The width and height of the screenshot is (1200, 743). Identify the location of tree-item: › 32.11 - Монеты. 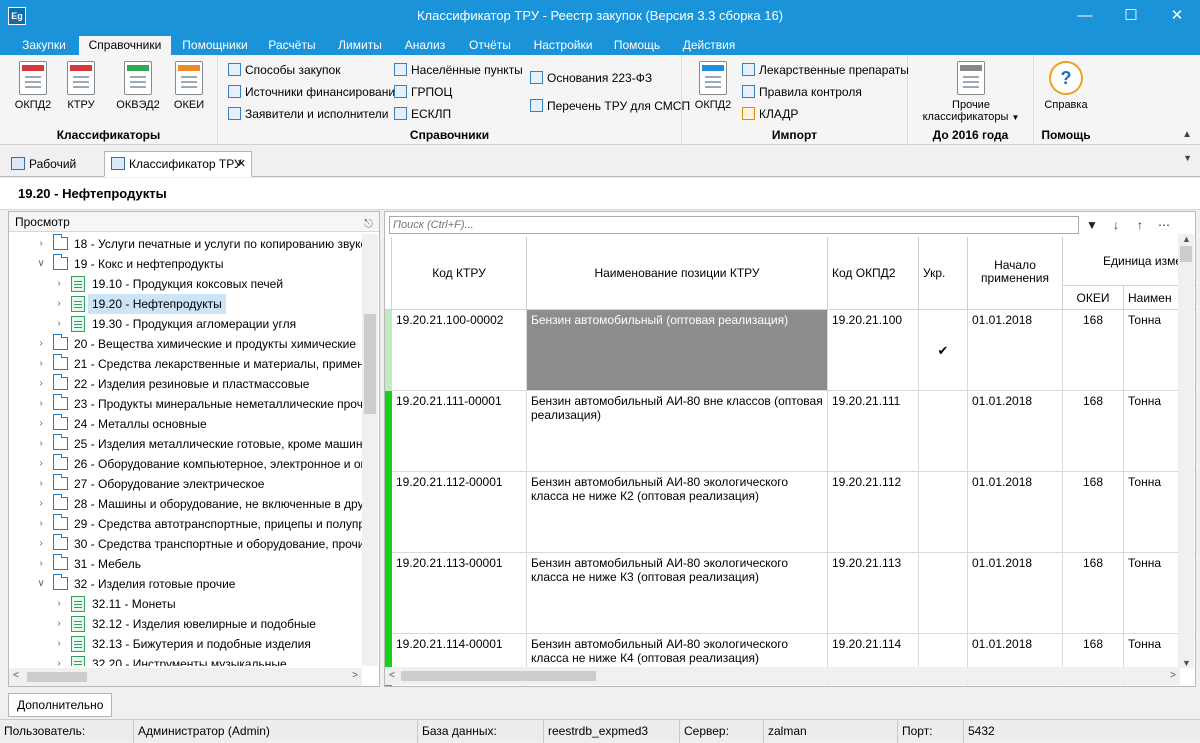
(185, 604).